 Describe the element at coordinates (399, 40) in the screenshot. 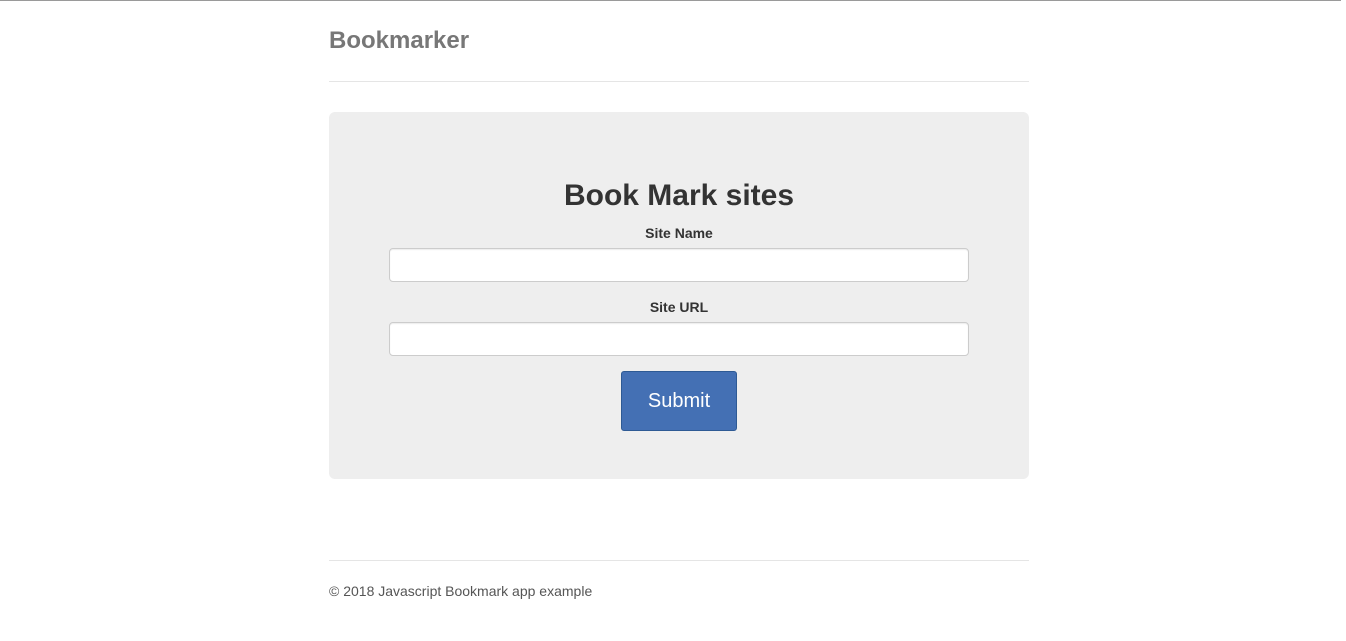

I see `brand-title: Bookmarker` at that location.